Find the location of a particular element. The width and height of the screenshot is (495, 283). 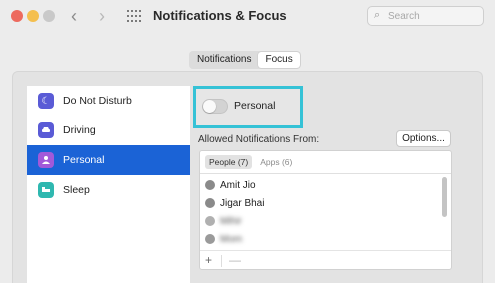

show-all-grid-icon is located at coordinates (135, 16).